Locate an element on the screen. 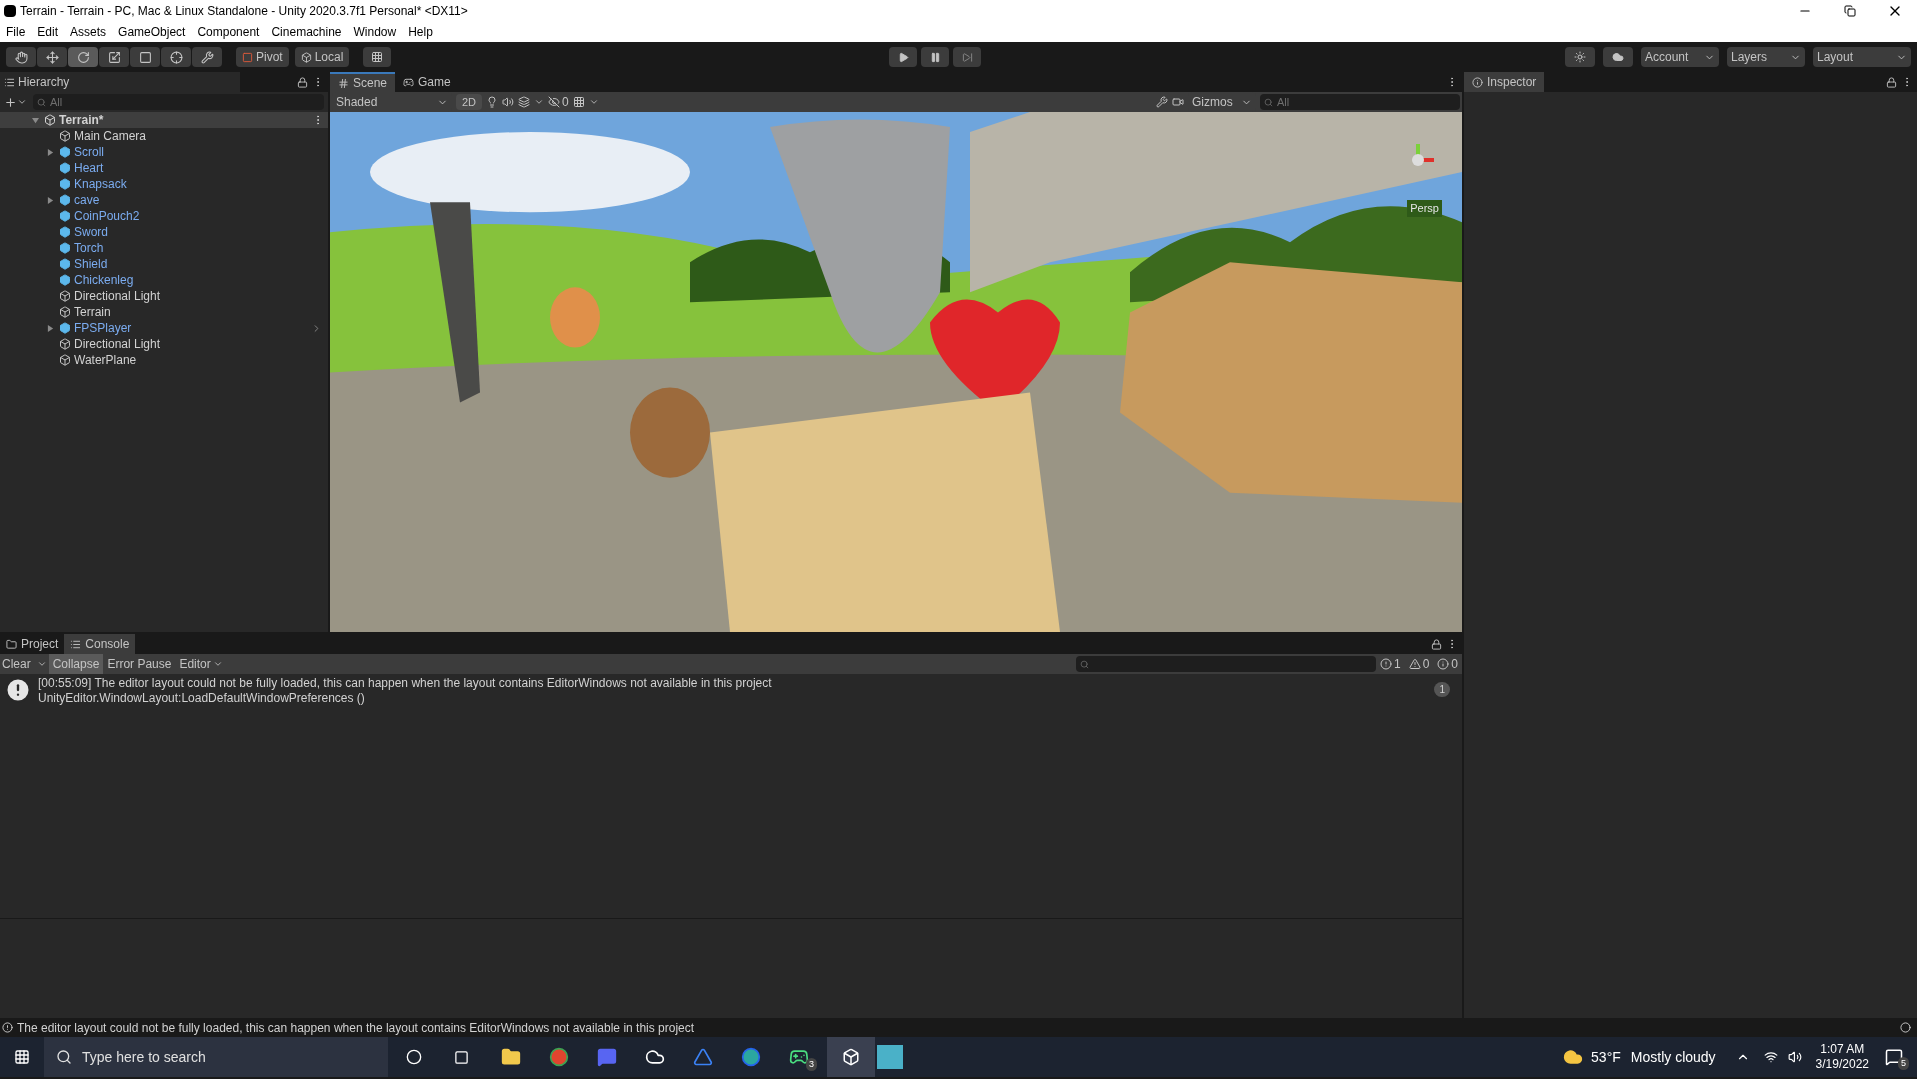 The width and height of the screenshot is (1917, 1079). collab-button is located at coordinates (1580, 57).